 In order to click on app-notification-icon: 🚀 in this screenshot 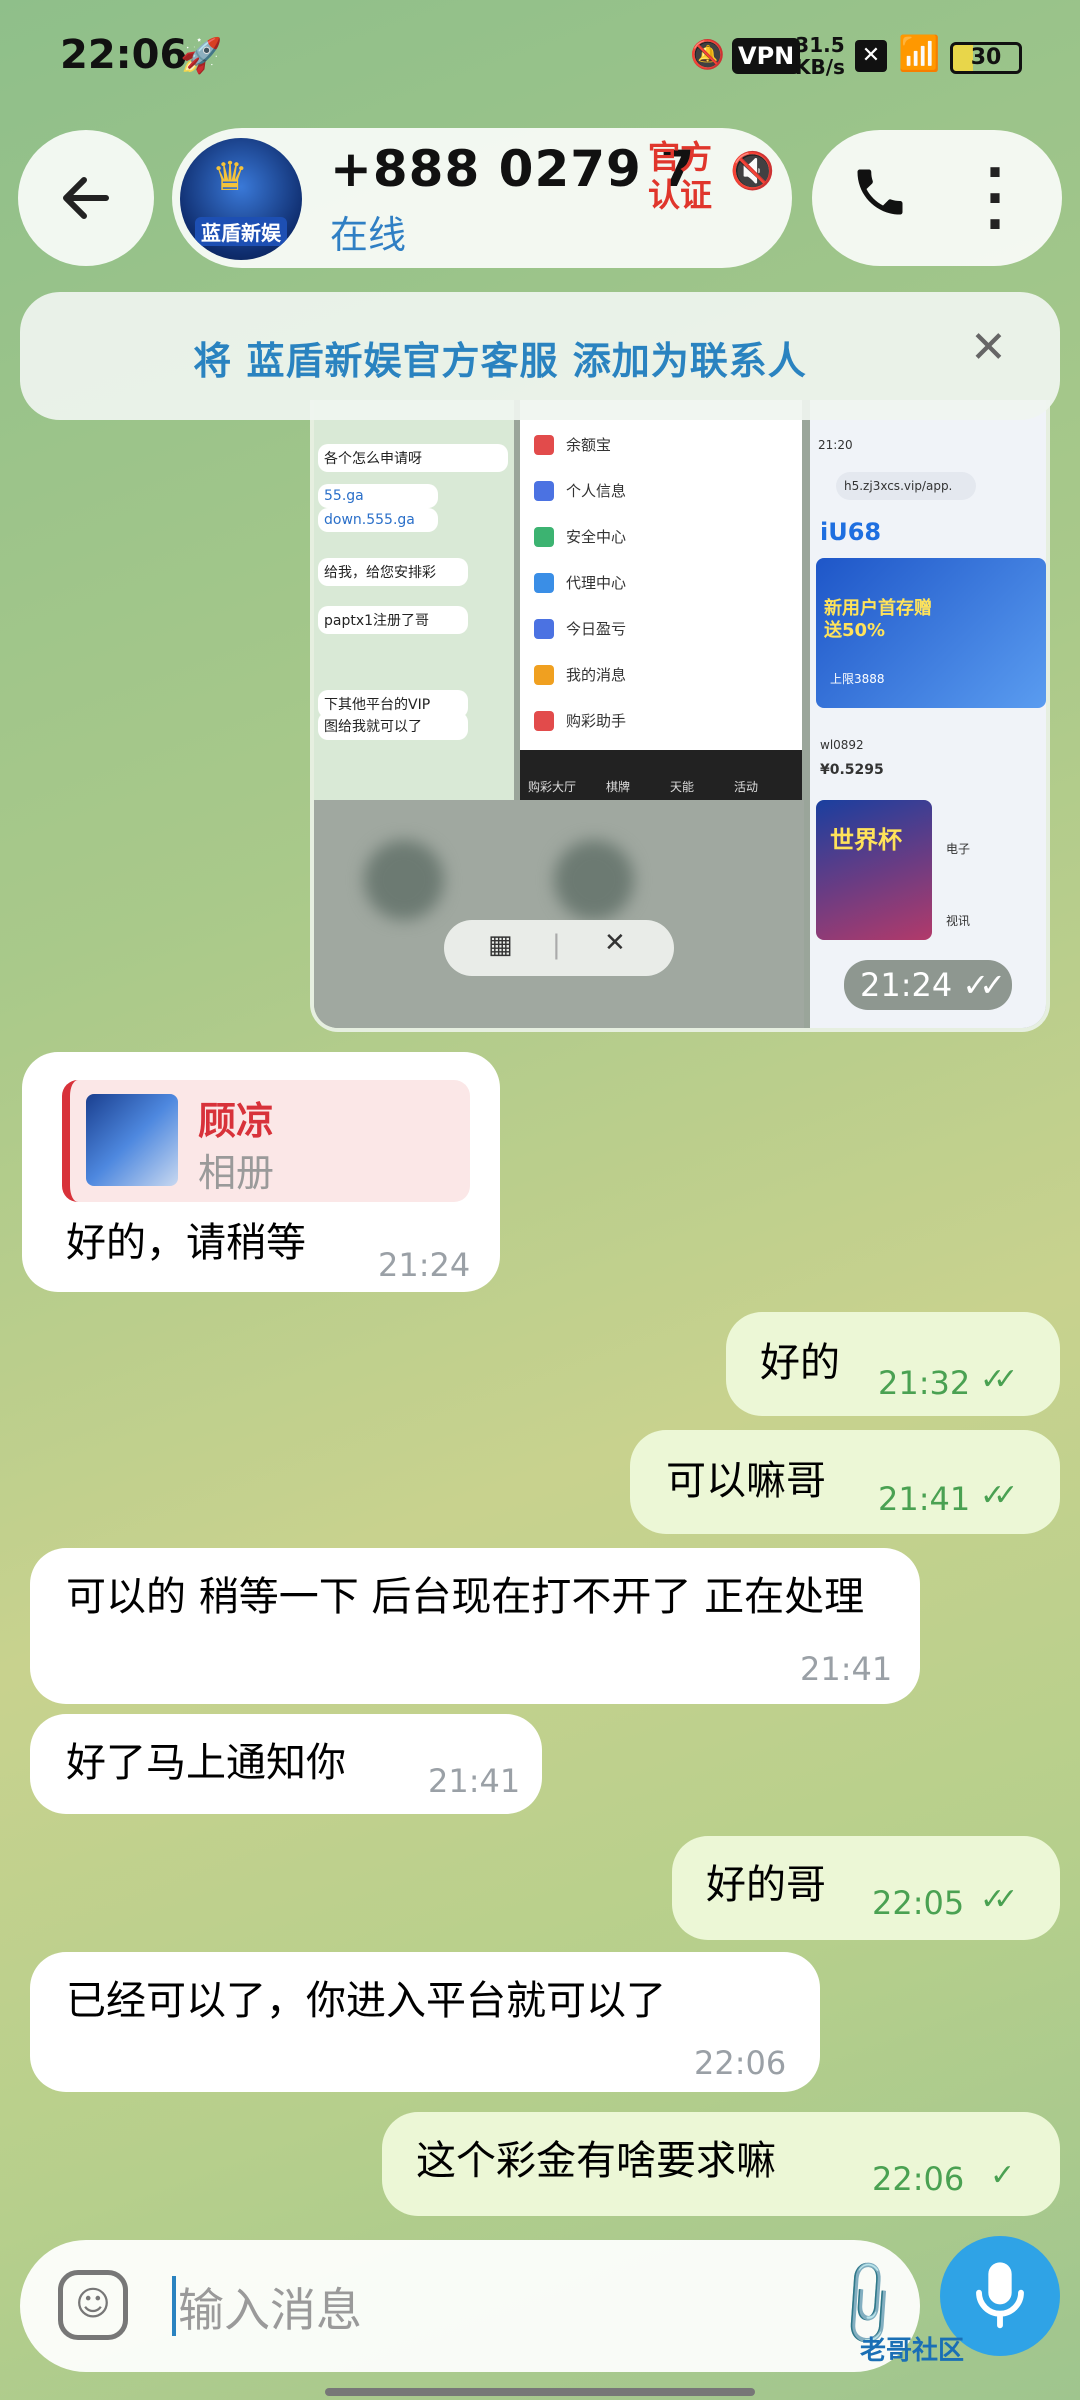, I will do `click(201, 56)`.